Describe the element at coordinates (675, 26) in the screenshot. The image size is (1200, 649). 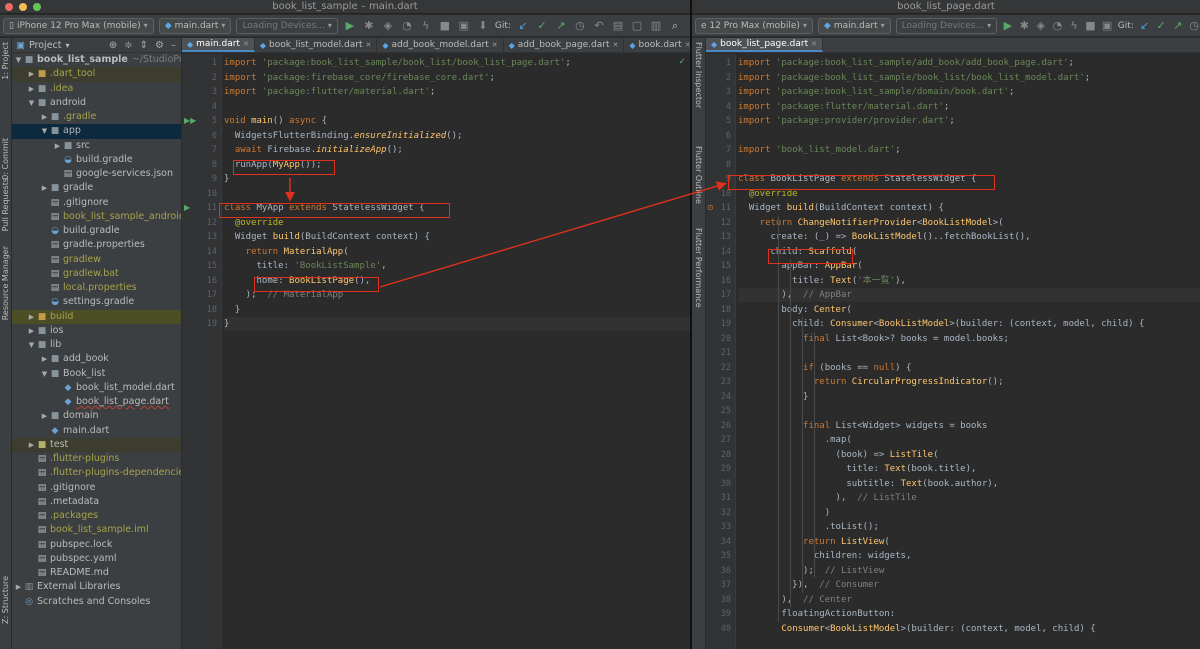
I see `search-icon: ⌕` at that location.